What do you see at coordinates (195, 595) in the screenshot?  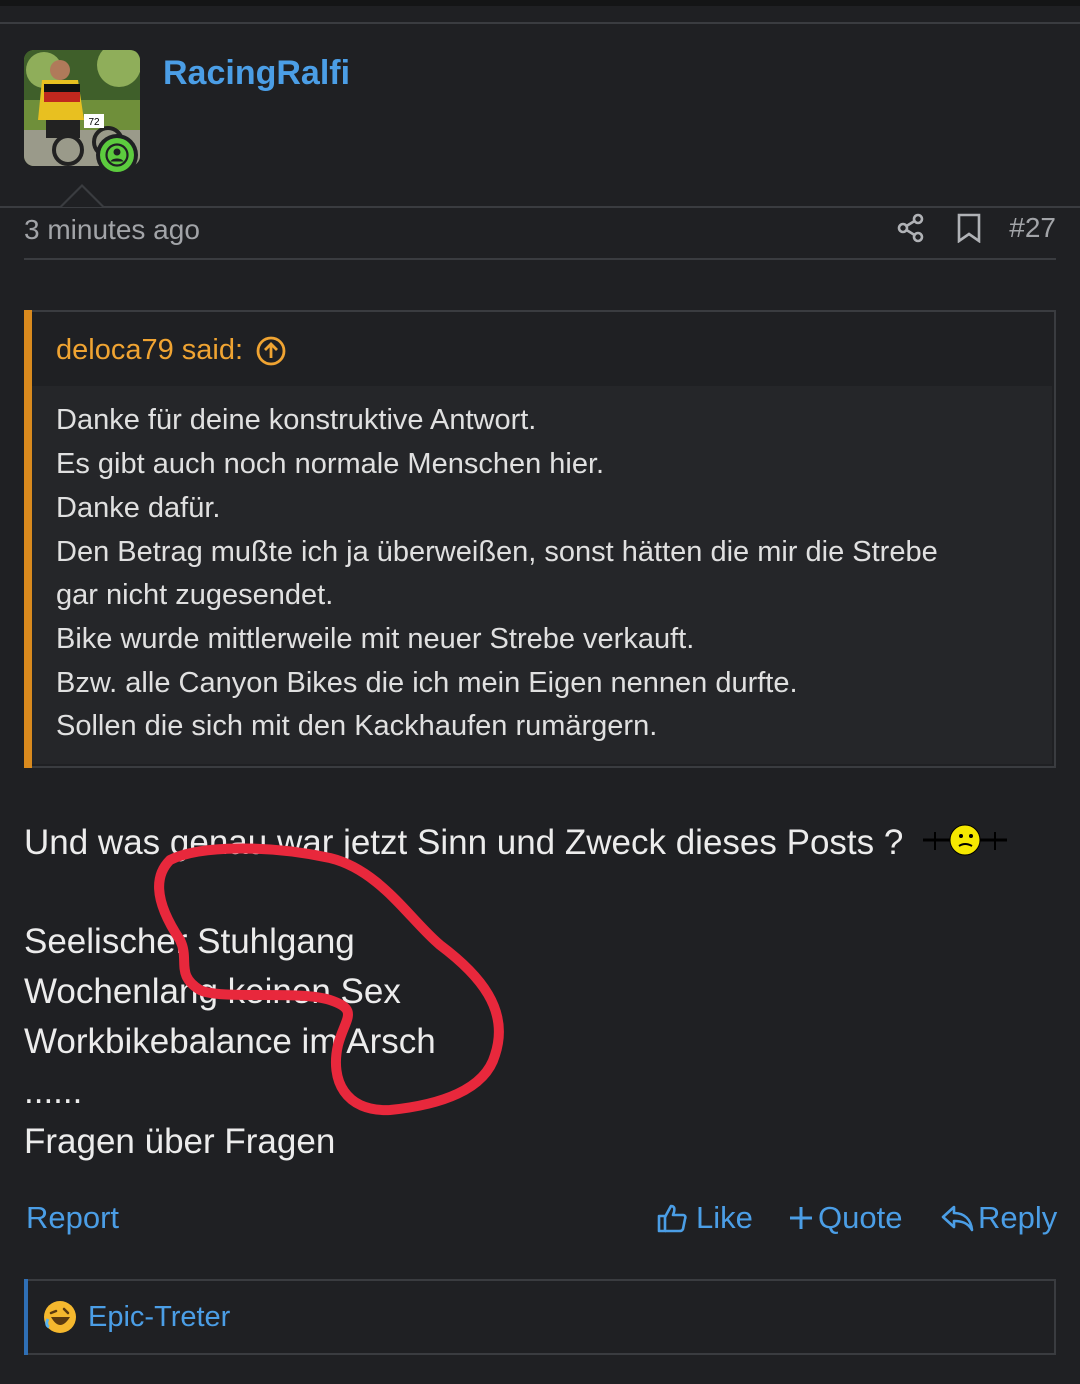 I see `quote-line: gar nicht zugesendet.` at bounding box center [195, 595].